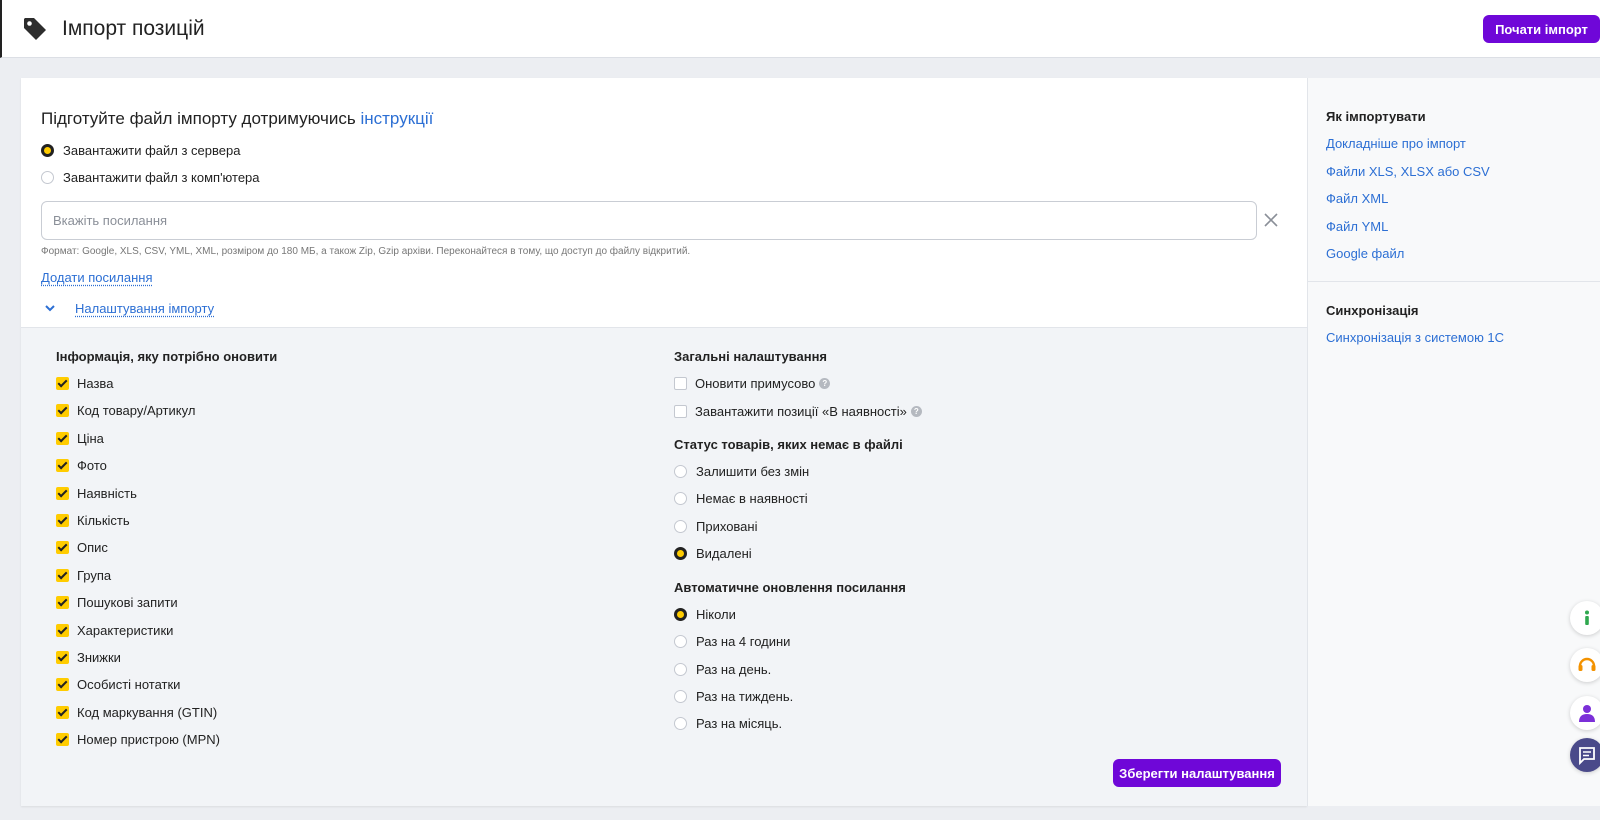 The image size is (1600, 820). I want to click on auto-update-option-3: Раз на день., so click(722, 669).